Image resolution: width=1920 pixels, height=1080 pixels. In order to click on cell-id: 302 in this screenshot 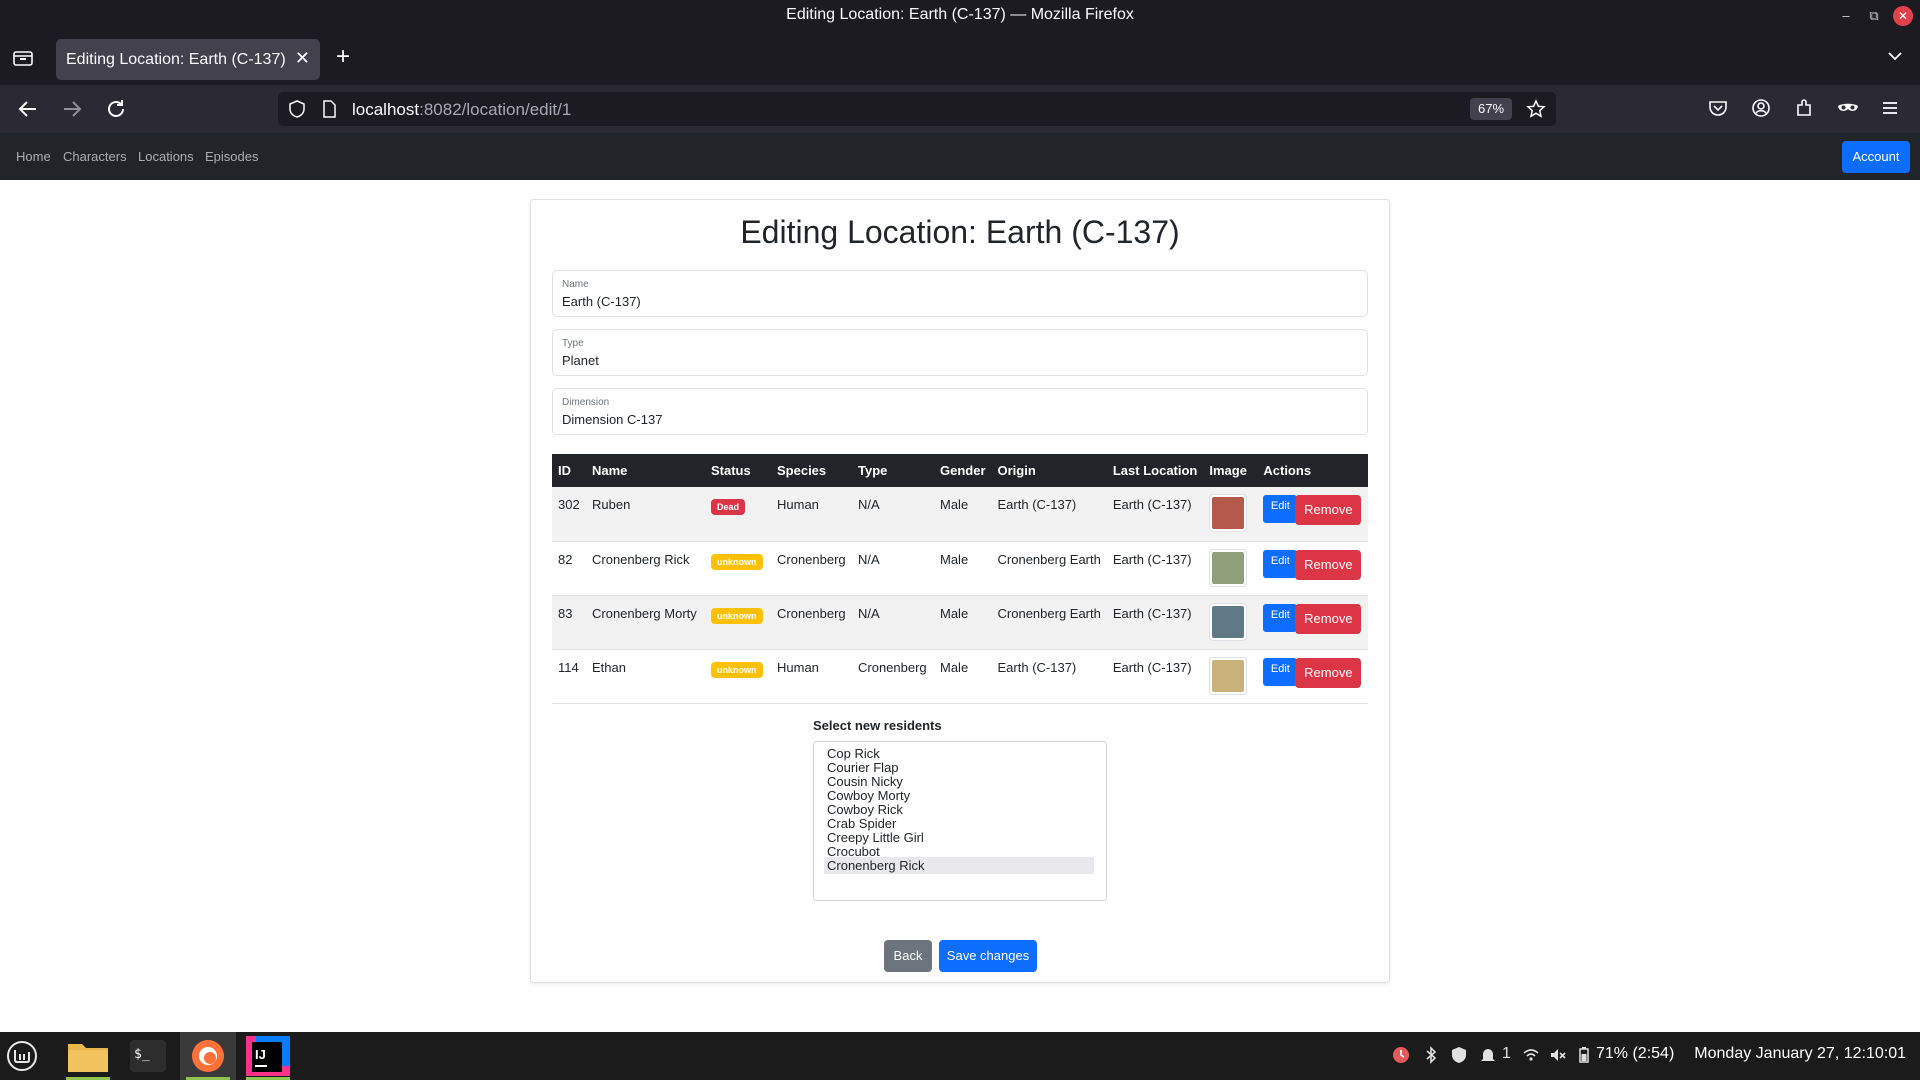, I will do `click(569, 514)`.